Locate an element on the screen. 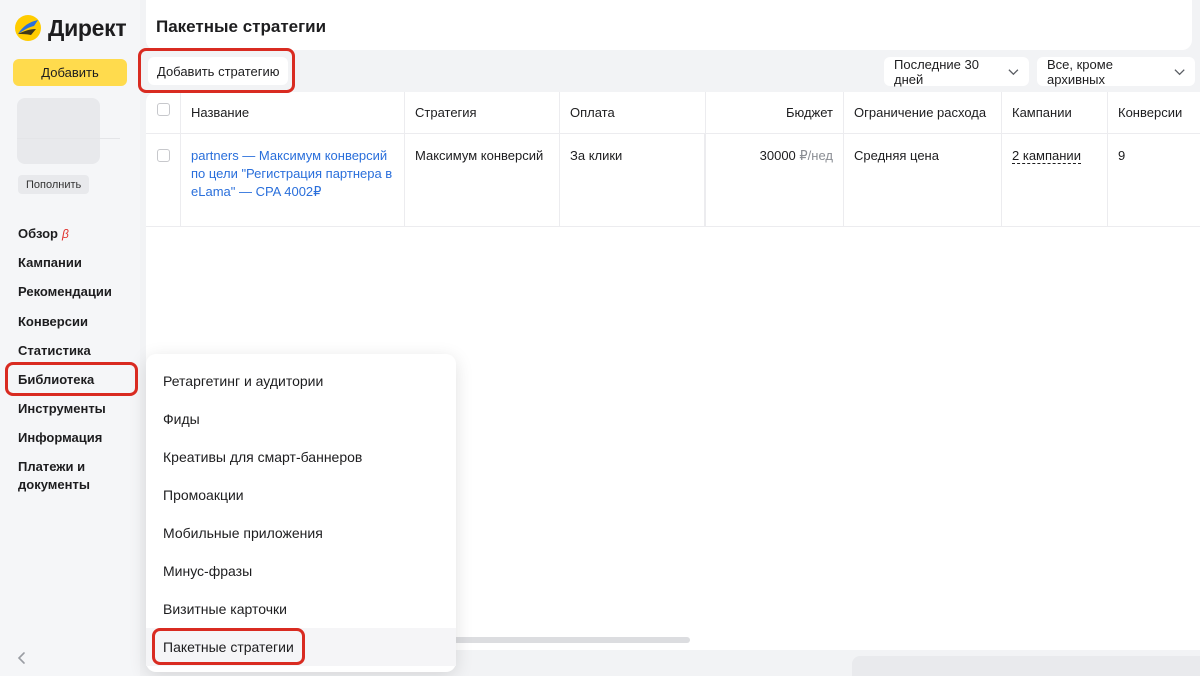 This screenshot has height=676, width=1200. sidebar-item-label: Инструменты is located at coordinates (62, 409).